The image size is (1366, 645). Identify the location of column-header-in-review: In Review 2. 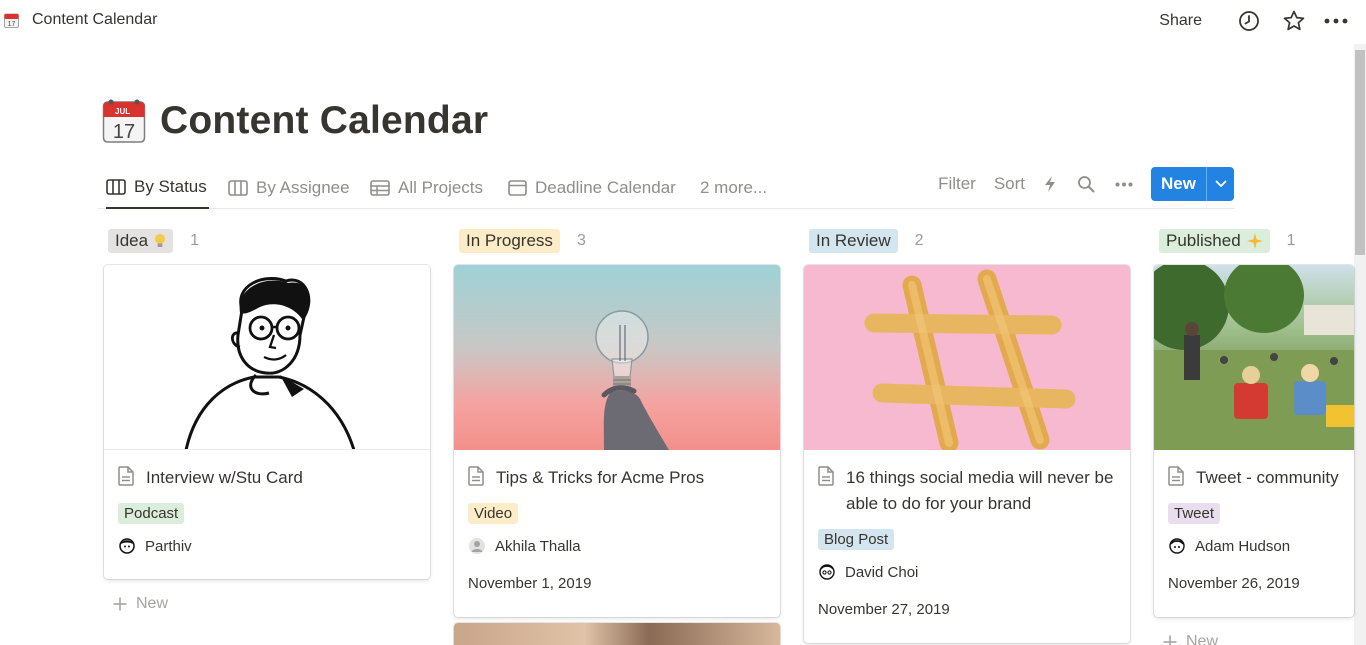
(866, 241).